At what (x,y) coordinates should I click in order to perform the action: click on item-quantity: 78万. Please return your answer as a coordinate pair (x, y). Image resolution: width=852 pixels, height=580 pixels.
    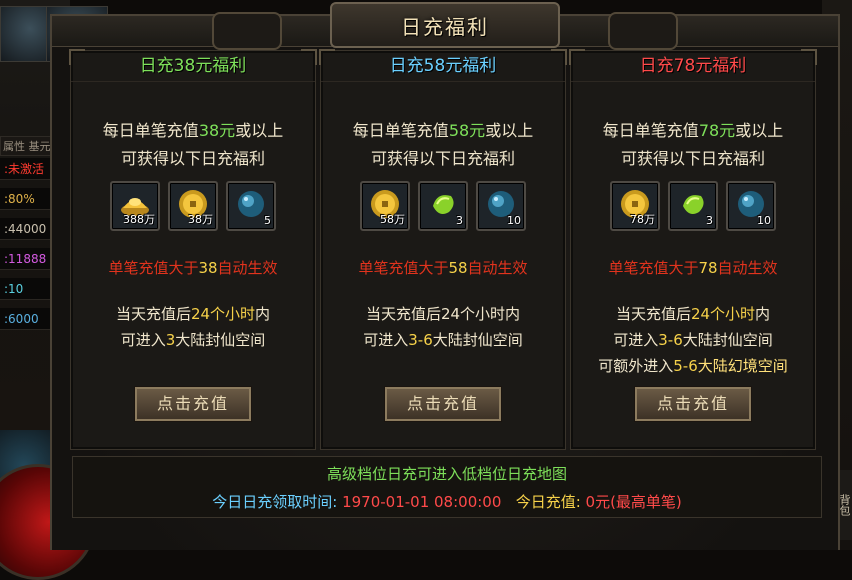
    Looking at the image, I should click on (642, 219).